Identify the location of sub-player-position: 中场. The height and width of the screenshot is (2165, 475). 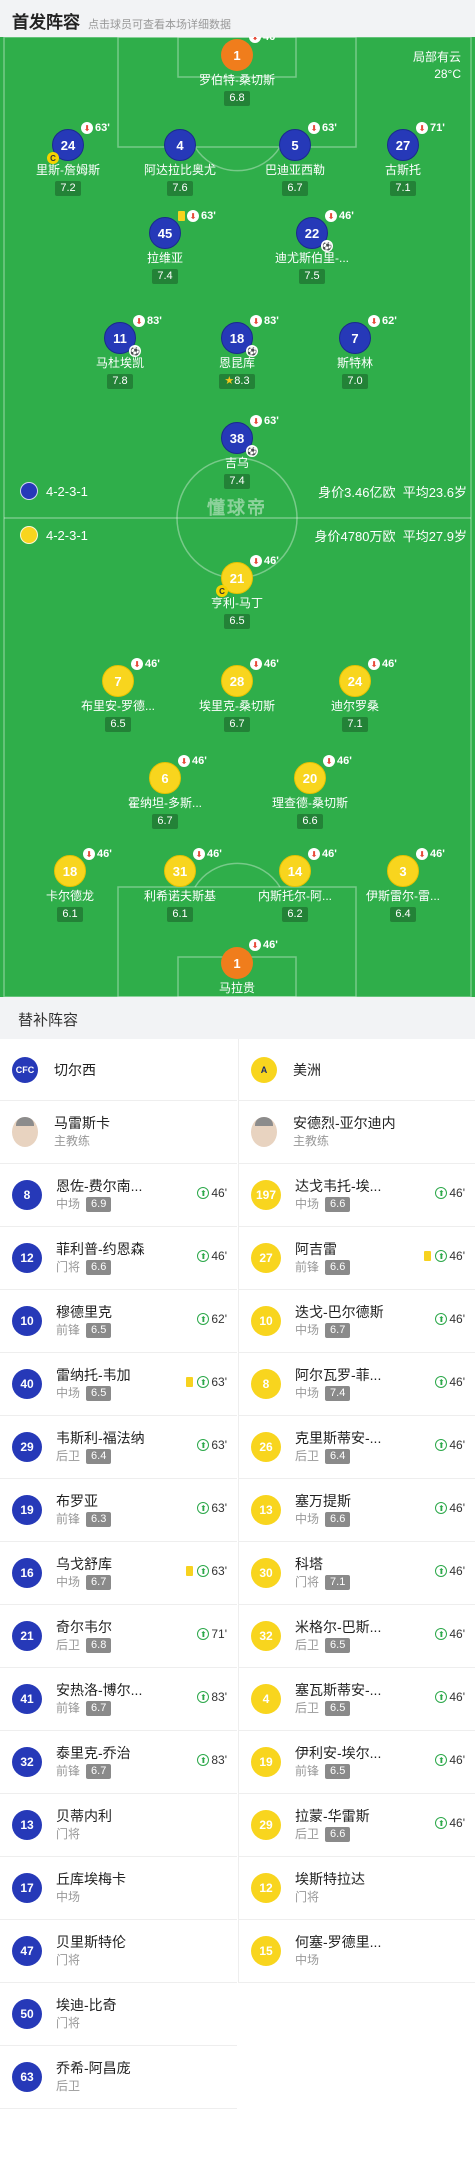
(307, 1519).